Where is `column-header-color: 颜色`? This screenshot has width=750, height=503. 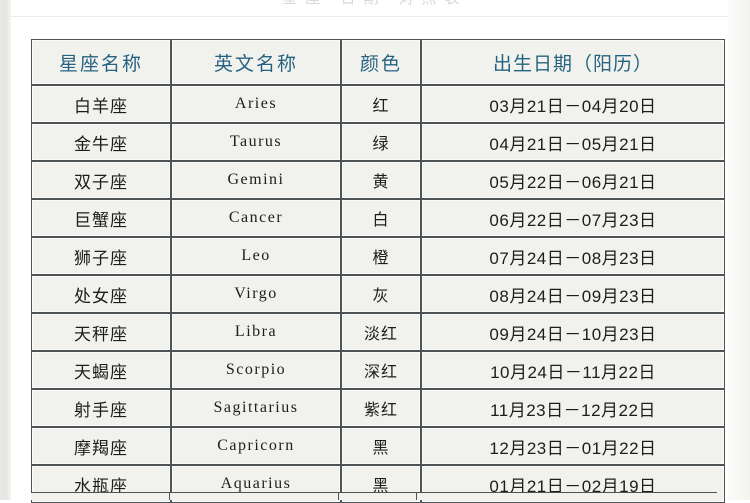
column-header-color: 颜色 is located at coordinates (381, 62).